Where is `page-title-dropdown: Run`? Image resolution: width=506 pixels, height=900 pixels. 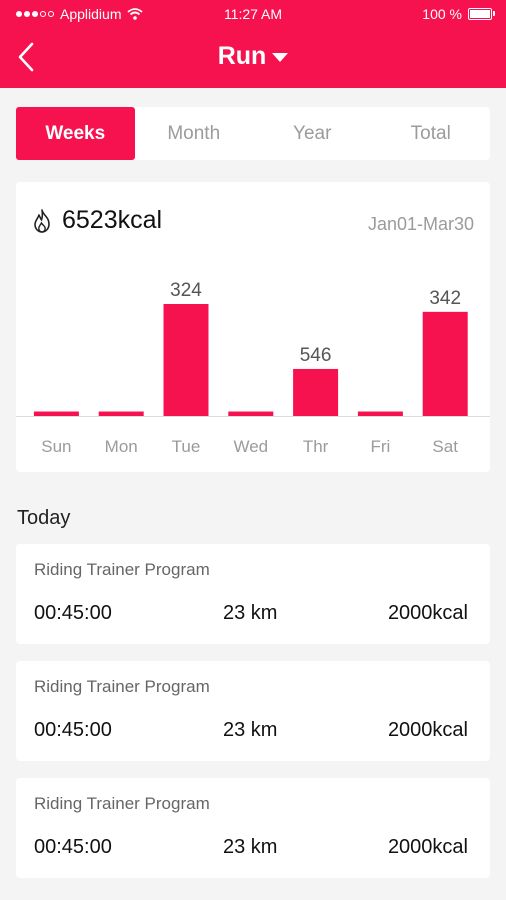 page-title-dropdown: Run is located at coordinates (253, 56).